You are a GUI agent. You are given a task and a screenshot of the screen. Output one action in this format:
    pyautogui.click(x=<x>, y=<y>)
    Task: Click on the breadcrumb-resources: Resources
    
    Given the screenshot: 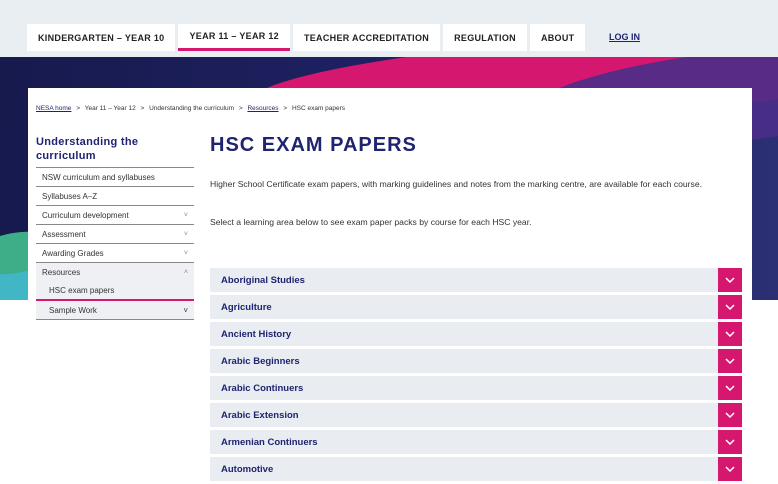 What is the action you would take?
    pyautogui.click(x=262, y=108)
    